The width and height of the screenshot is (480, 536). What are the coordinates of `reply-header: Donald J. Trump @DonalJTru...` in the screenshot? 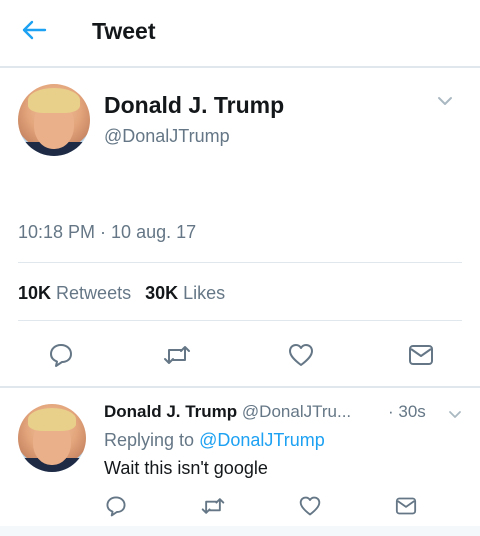 It's located at (227, 412).